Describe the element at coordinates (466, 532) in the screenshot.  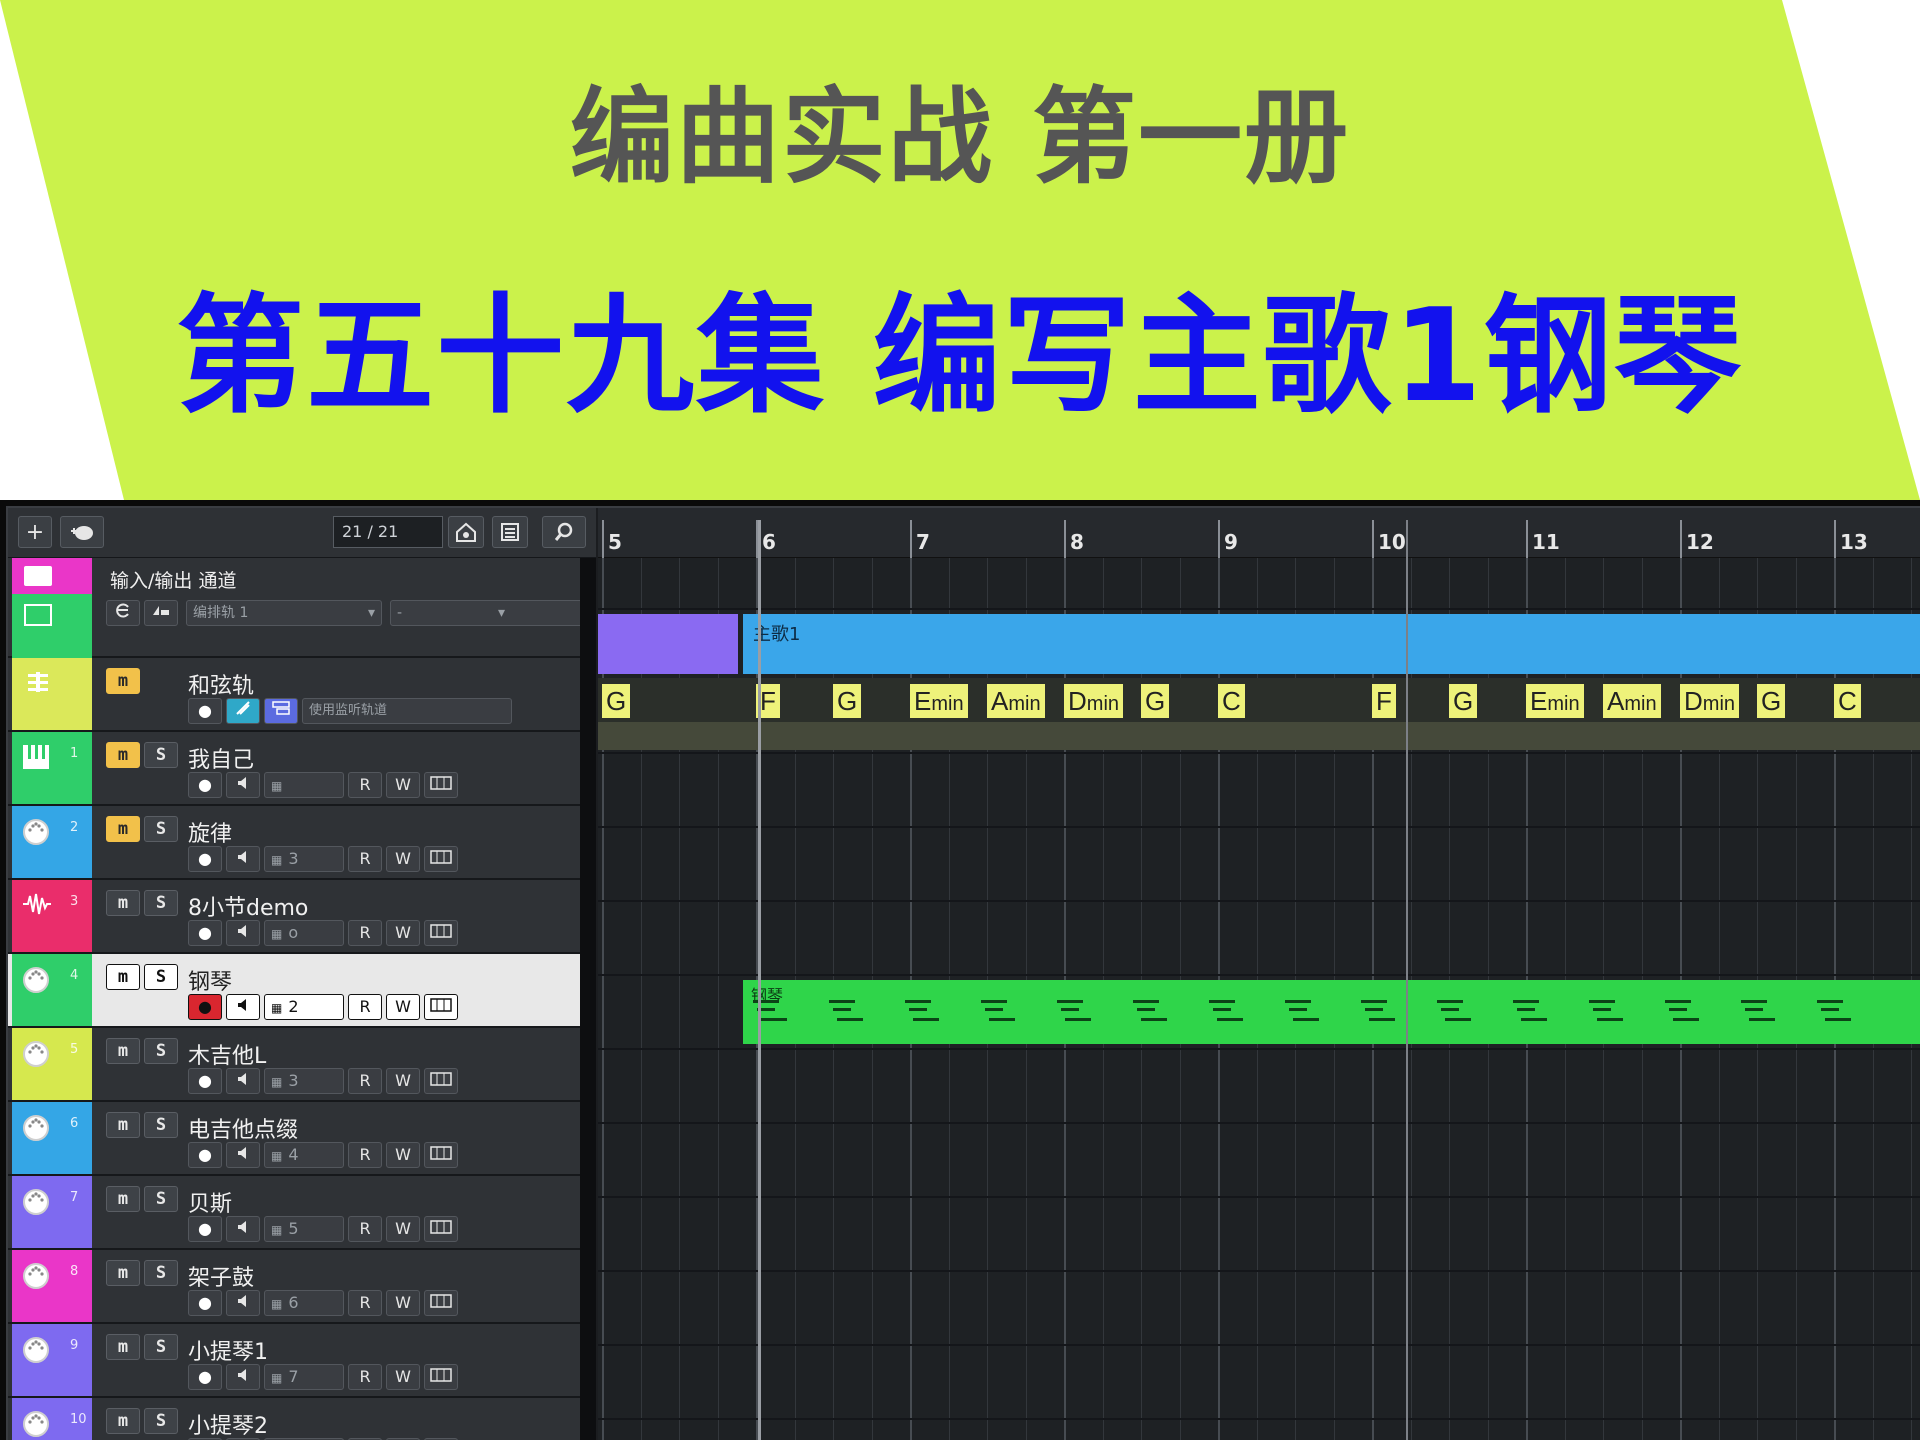
I see `visibility-agents-button` at that location.